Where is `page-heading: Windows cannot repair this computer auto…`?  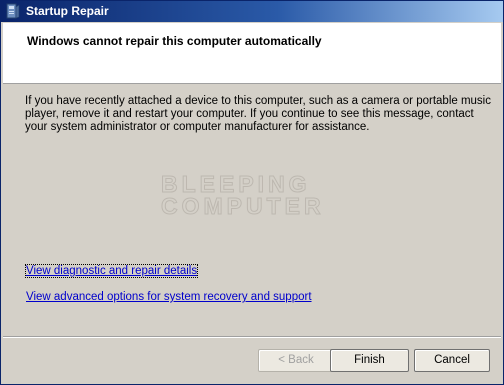
page-heading: Windows cannot repair this computer auto… is located at coordinates (174, 41).